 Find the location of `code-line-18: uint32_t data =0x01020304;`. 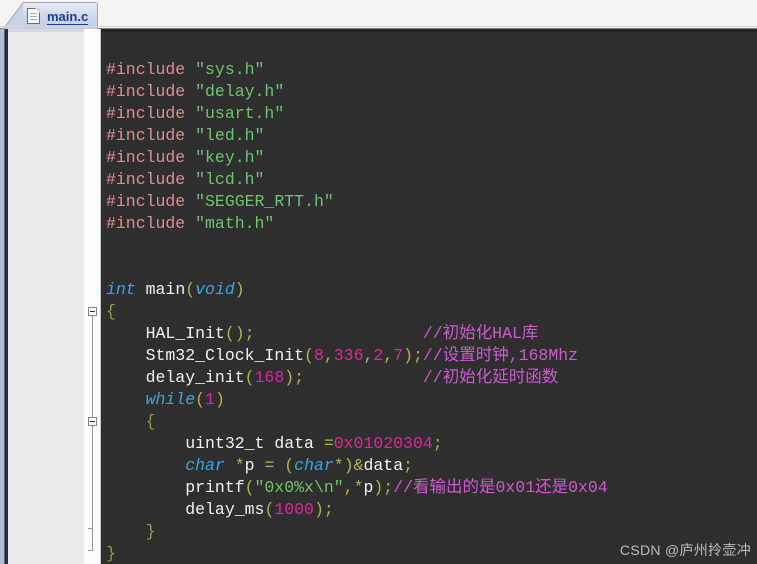

code-line-18: uint32_t data =0x01020304; is located at coordinates (274, 444).